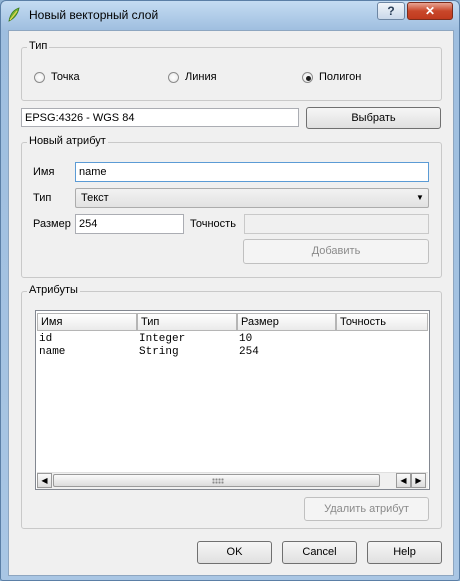 The height and width of the screenshot is (581, 460). I want to click on table-row: id Integer 10, so click(232, 339).